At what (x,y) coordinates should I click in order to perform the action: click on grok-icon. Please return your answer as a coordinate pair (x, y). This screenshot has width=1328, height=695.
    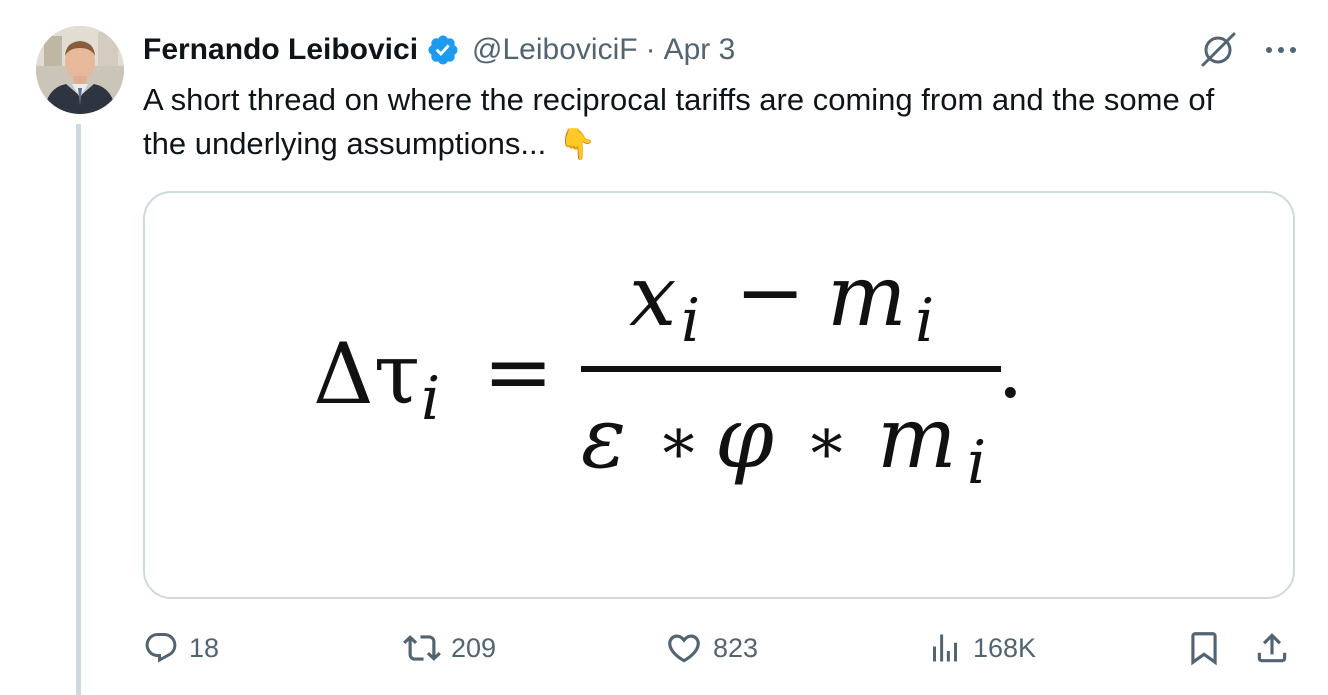
    Looking at the image, I should click on (1218, 50).